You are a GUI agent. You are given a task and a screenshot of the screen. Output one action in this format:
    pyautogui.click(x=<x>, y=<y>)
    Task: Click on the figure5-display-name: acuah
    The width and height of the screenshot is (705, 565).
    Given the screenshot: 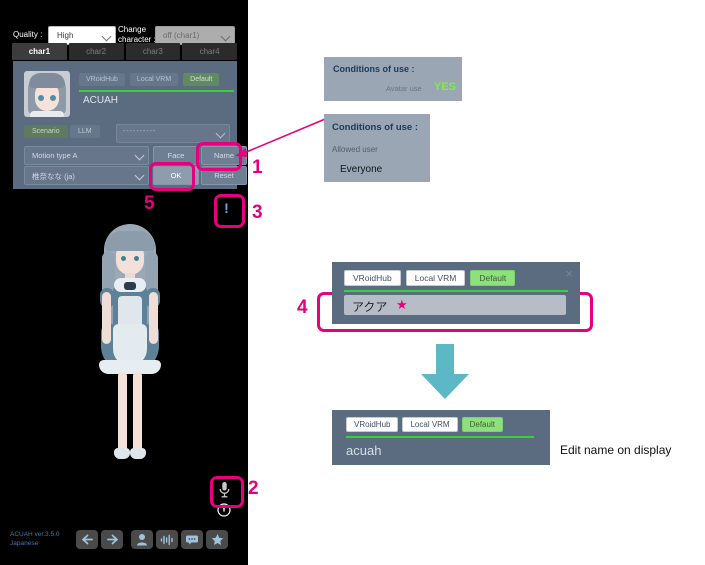 What is the action you would take?
    pyautogui.click(x=364, y=450)
    